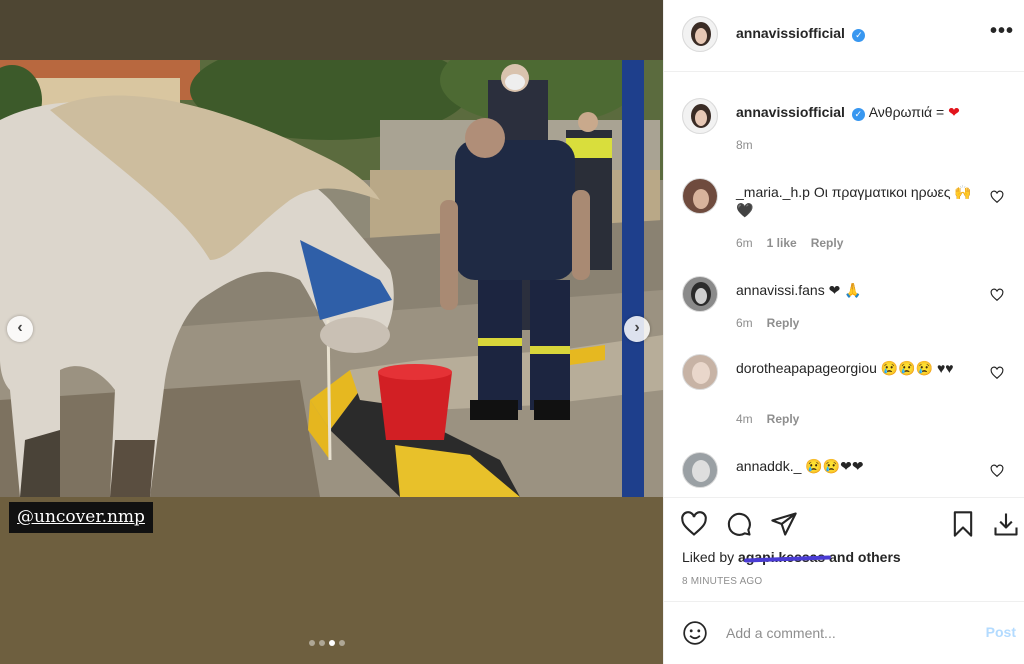 The image size is (1024, 664). I want to click on caption-time: 8m, so click(744, 145).